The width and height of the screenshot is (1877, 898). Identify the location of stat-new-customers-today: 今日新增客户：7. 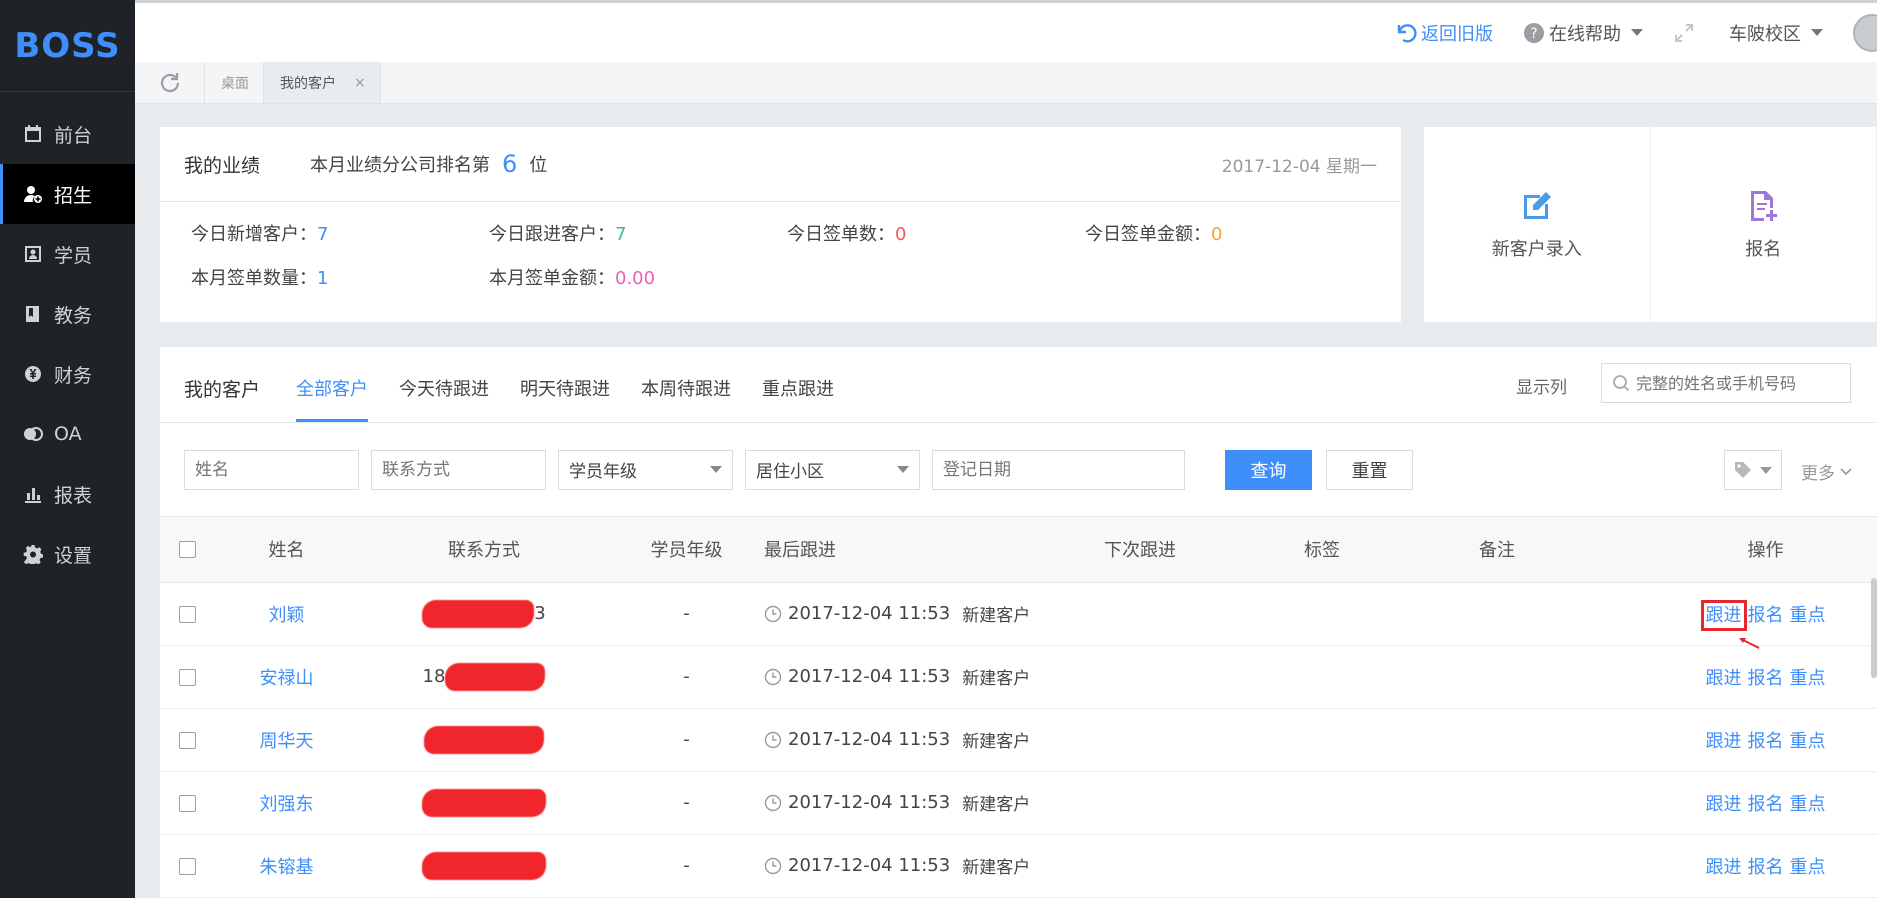
(260, 234).